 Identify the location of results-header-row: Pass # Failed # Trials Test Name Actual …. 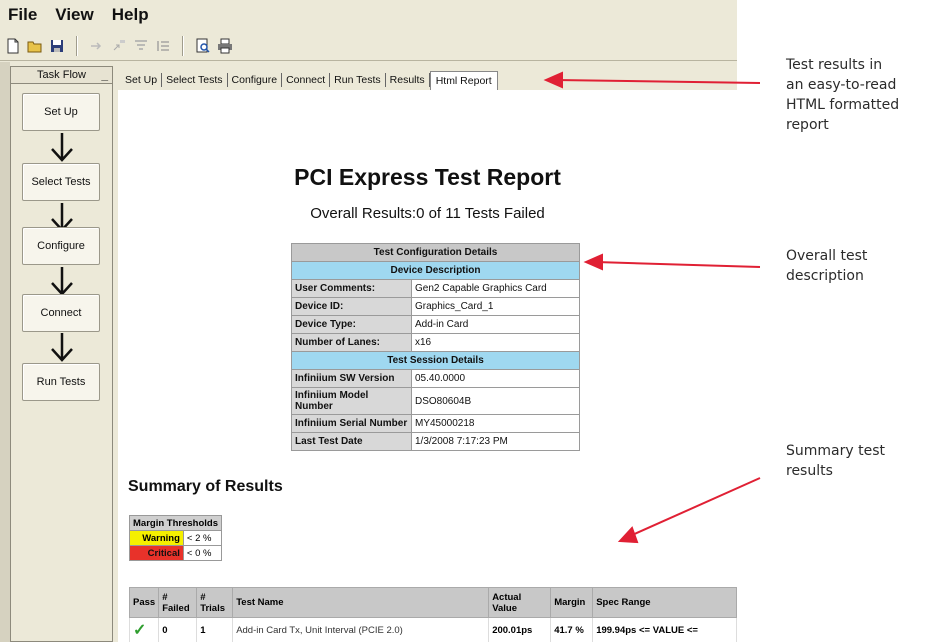
(432, 602).